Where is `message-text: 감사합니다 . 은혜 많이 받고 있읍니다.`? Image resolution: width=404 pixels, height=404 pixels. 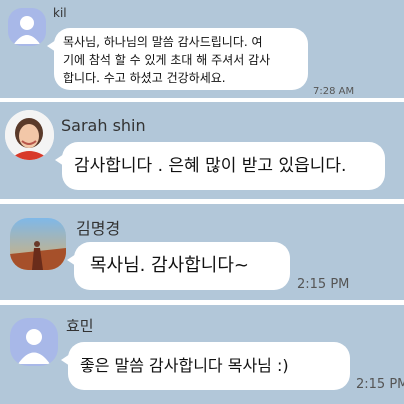
message-text: 감사합니다 . 은혜 많이 받고 있읍니다. is located at coordinates (210, 166).